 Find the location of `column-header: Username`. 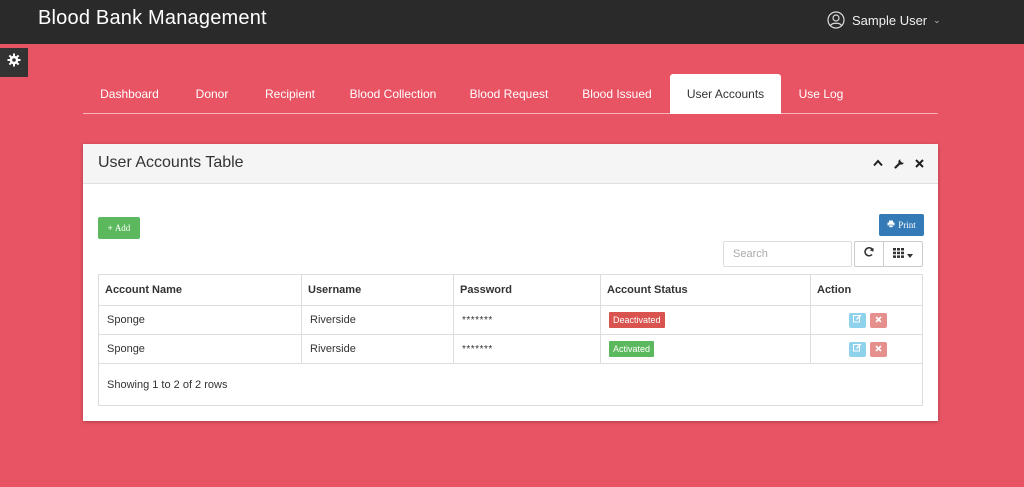

column-header: Username is located at coordinates (377, 290).